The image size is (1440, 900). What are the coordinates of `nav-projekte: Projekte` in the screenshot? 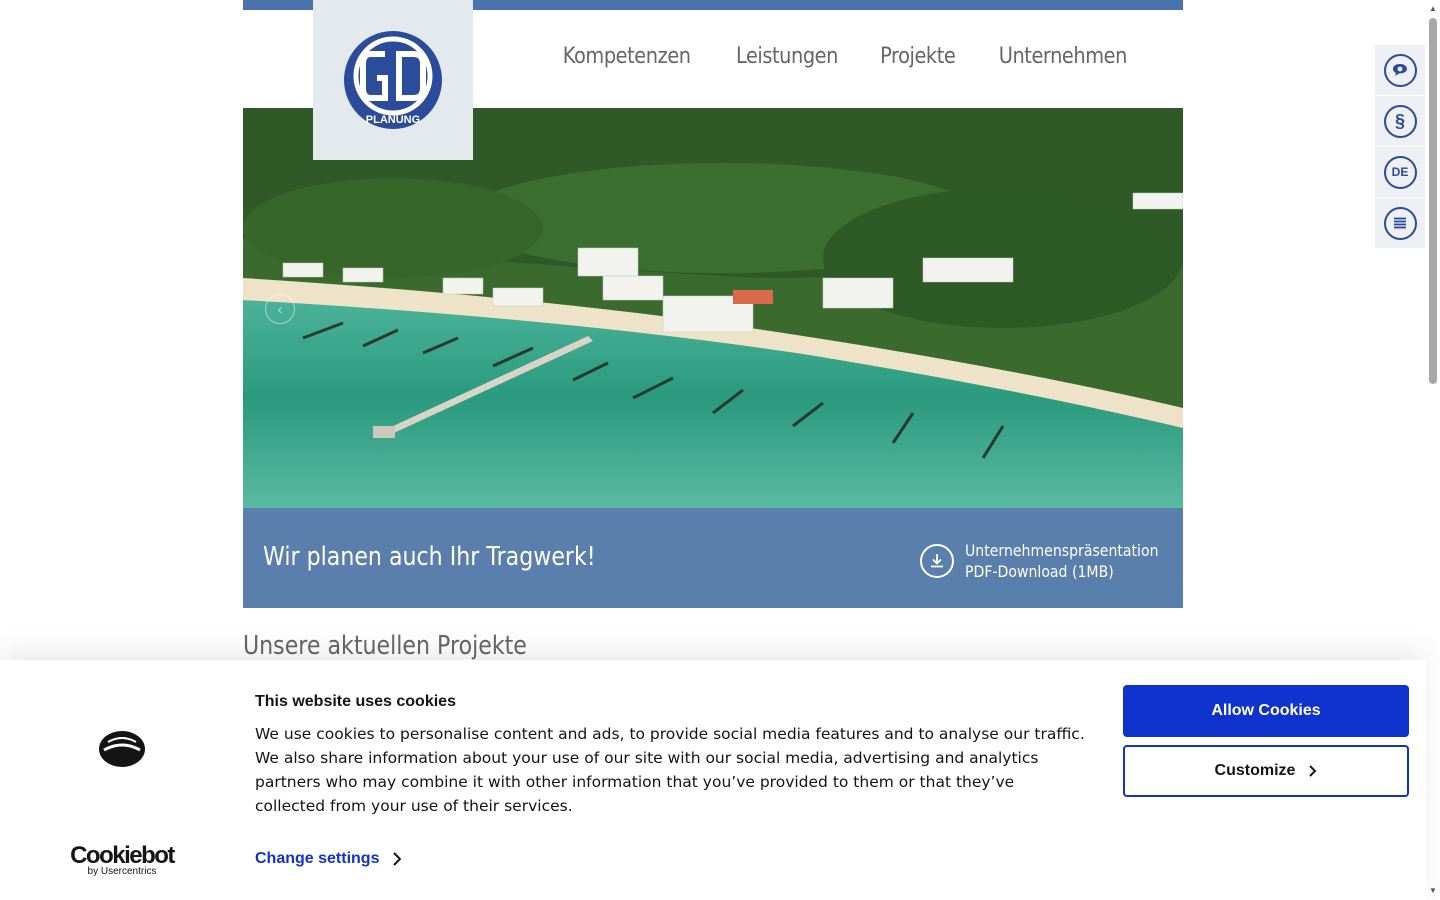 It's located at (918, 56).